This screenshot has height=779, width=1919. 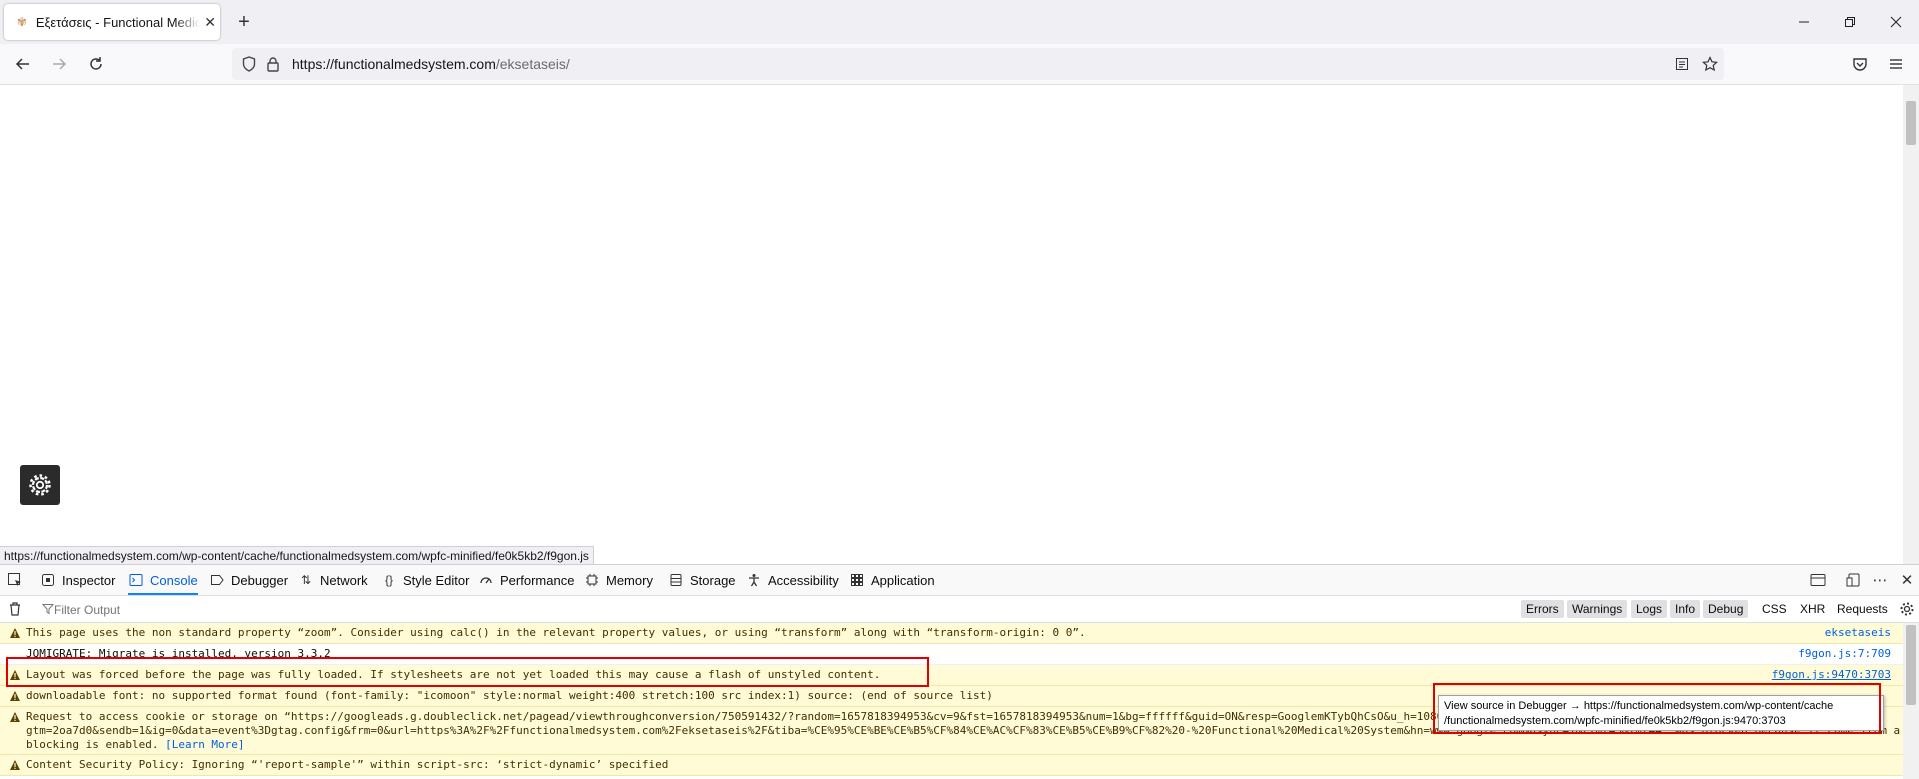 What do you see at coordinates (1649, 609) in the screenshot?
I see `filter-logs-button: Logs` at bounding box center [1649, 609].